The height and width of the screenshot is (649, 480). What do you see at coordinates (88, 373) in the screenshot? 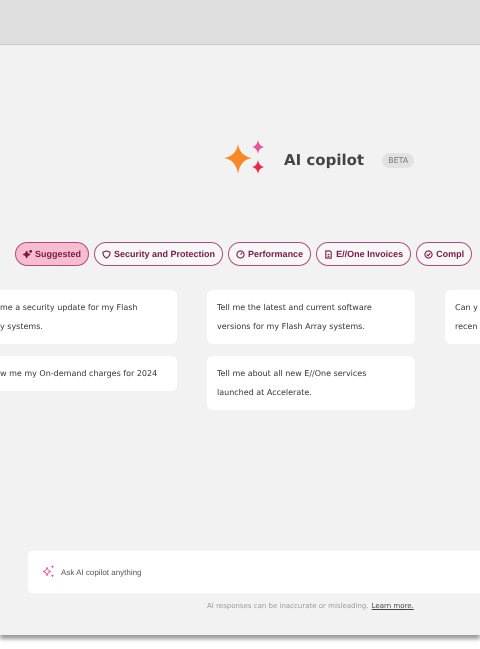
I see `suggestion-card: w me my On-demand charges for 2024` at bounding box center [88, 373].